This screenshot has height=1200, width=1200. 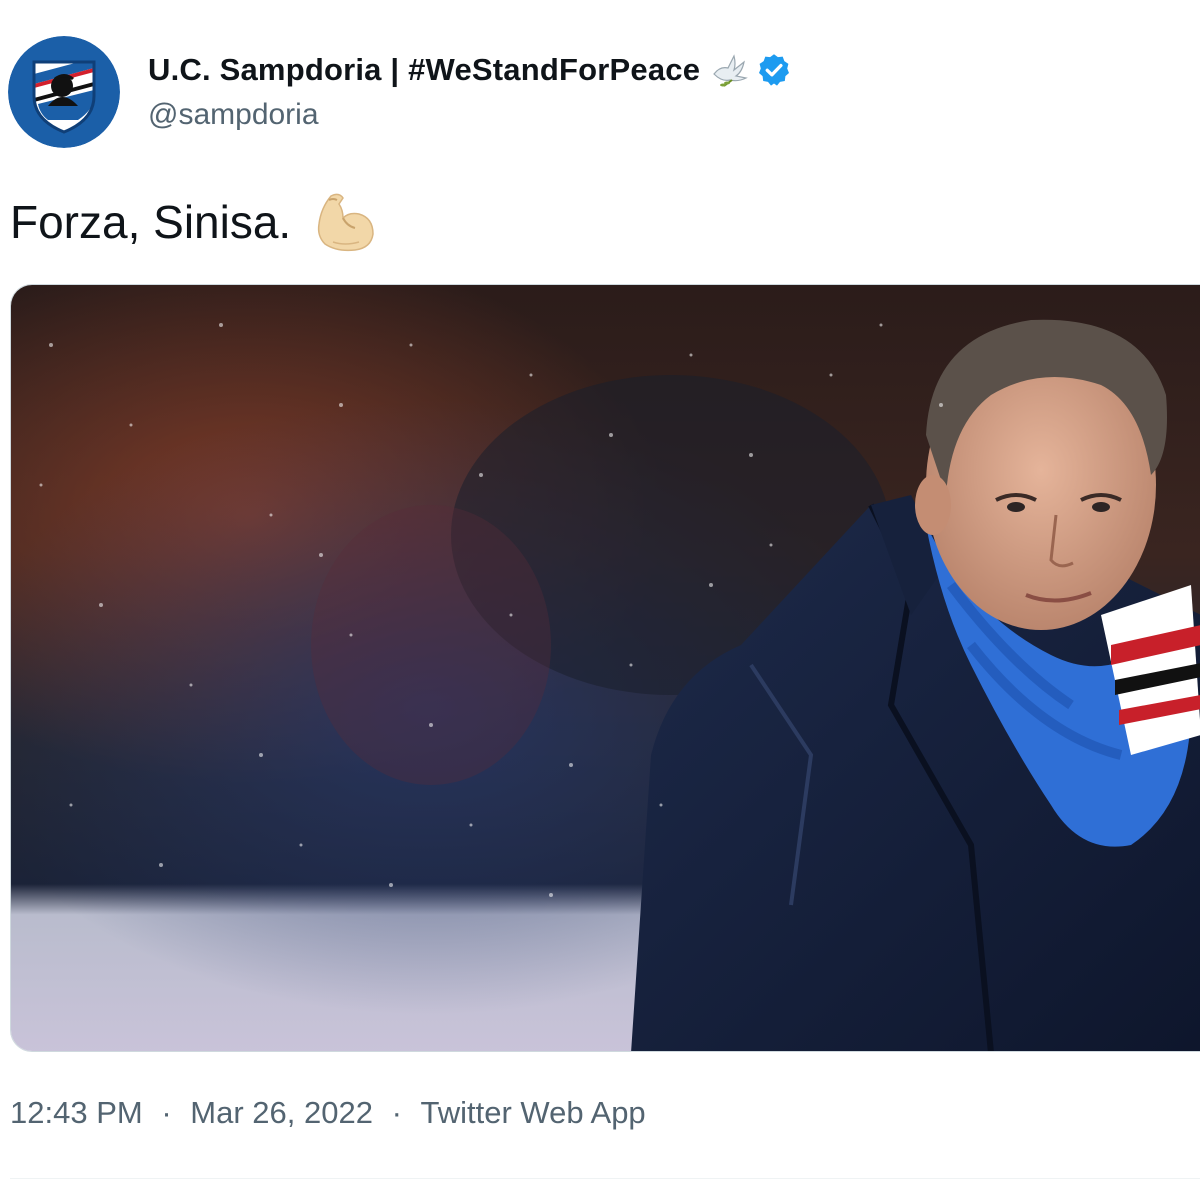 I want to click on tweet-text-content: Forza, Sinisa., so click(x=151, y=222).